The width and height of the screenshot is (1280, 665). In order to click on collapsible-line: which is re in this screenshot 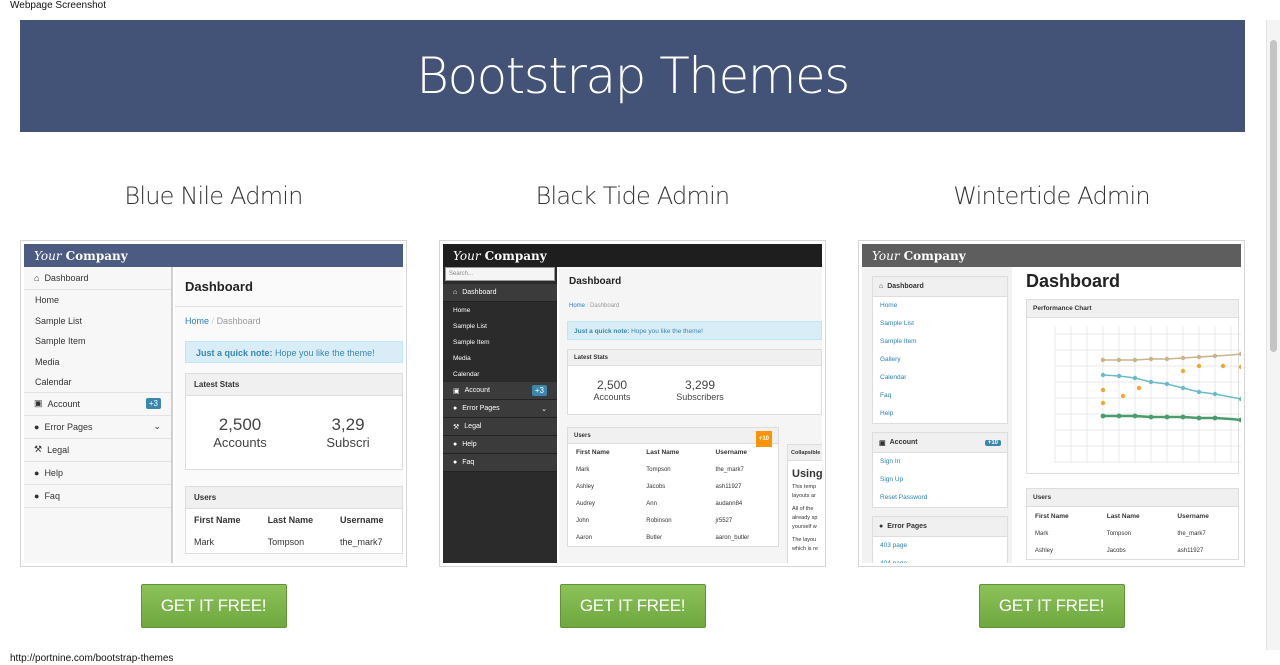, I will do `click(805, 549)`.